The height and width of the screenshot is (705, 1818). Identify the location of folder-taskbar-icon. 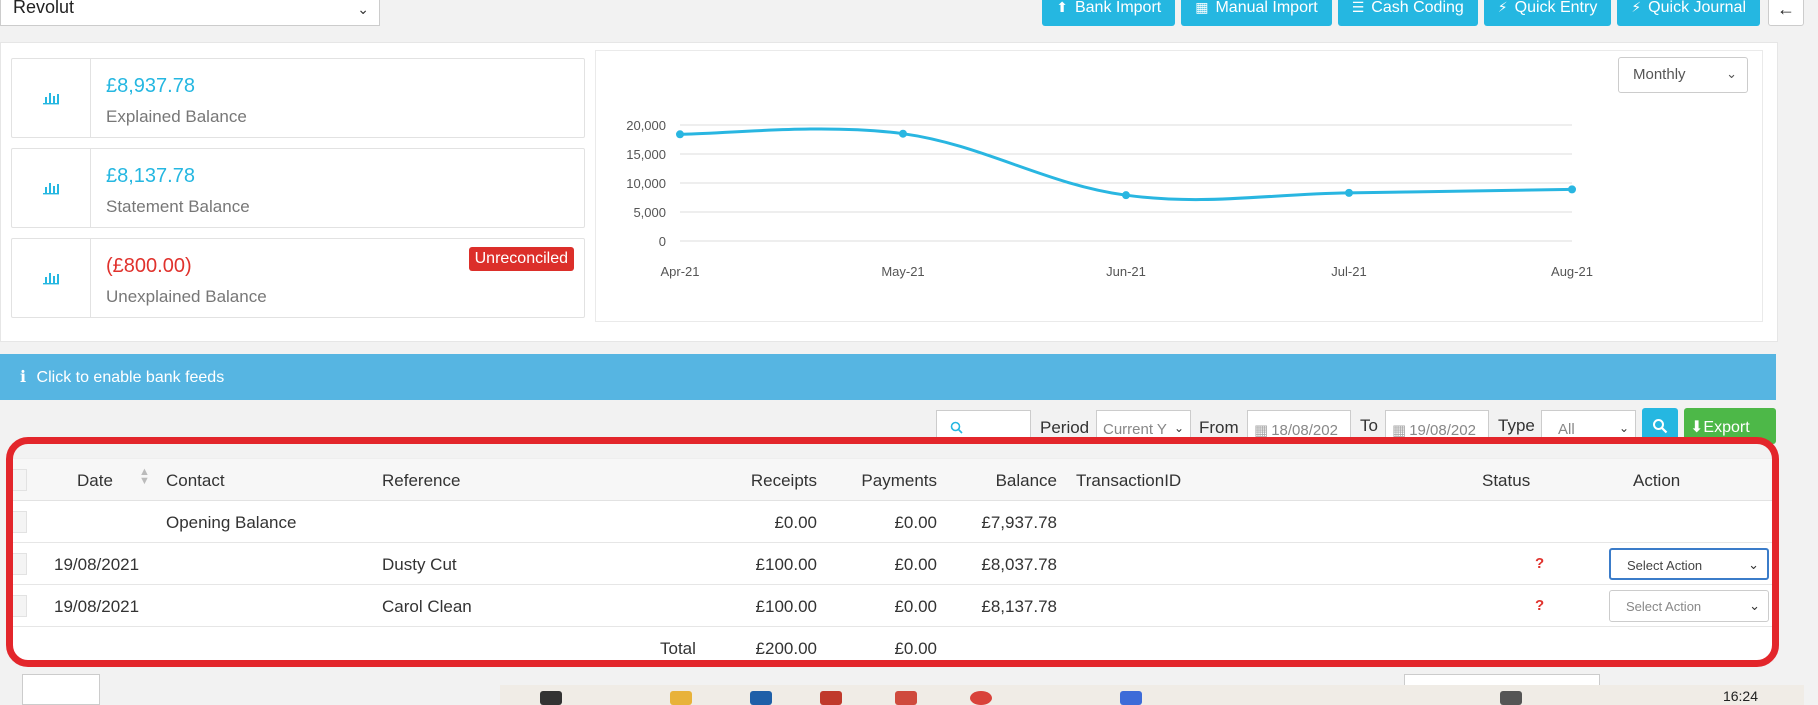
(681, 698).